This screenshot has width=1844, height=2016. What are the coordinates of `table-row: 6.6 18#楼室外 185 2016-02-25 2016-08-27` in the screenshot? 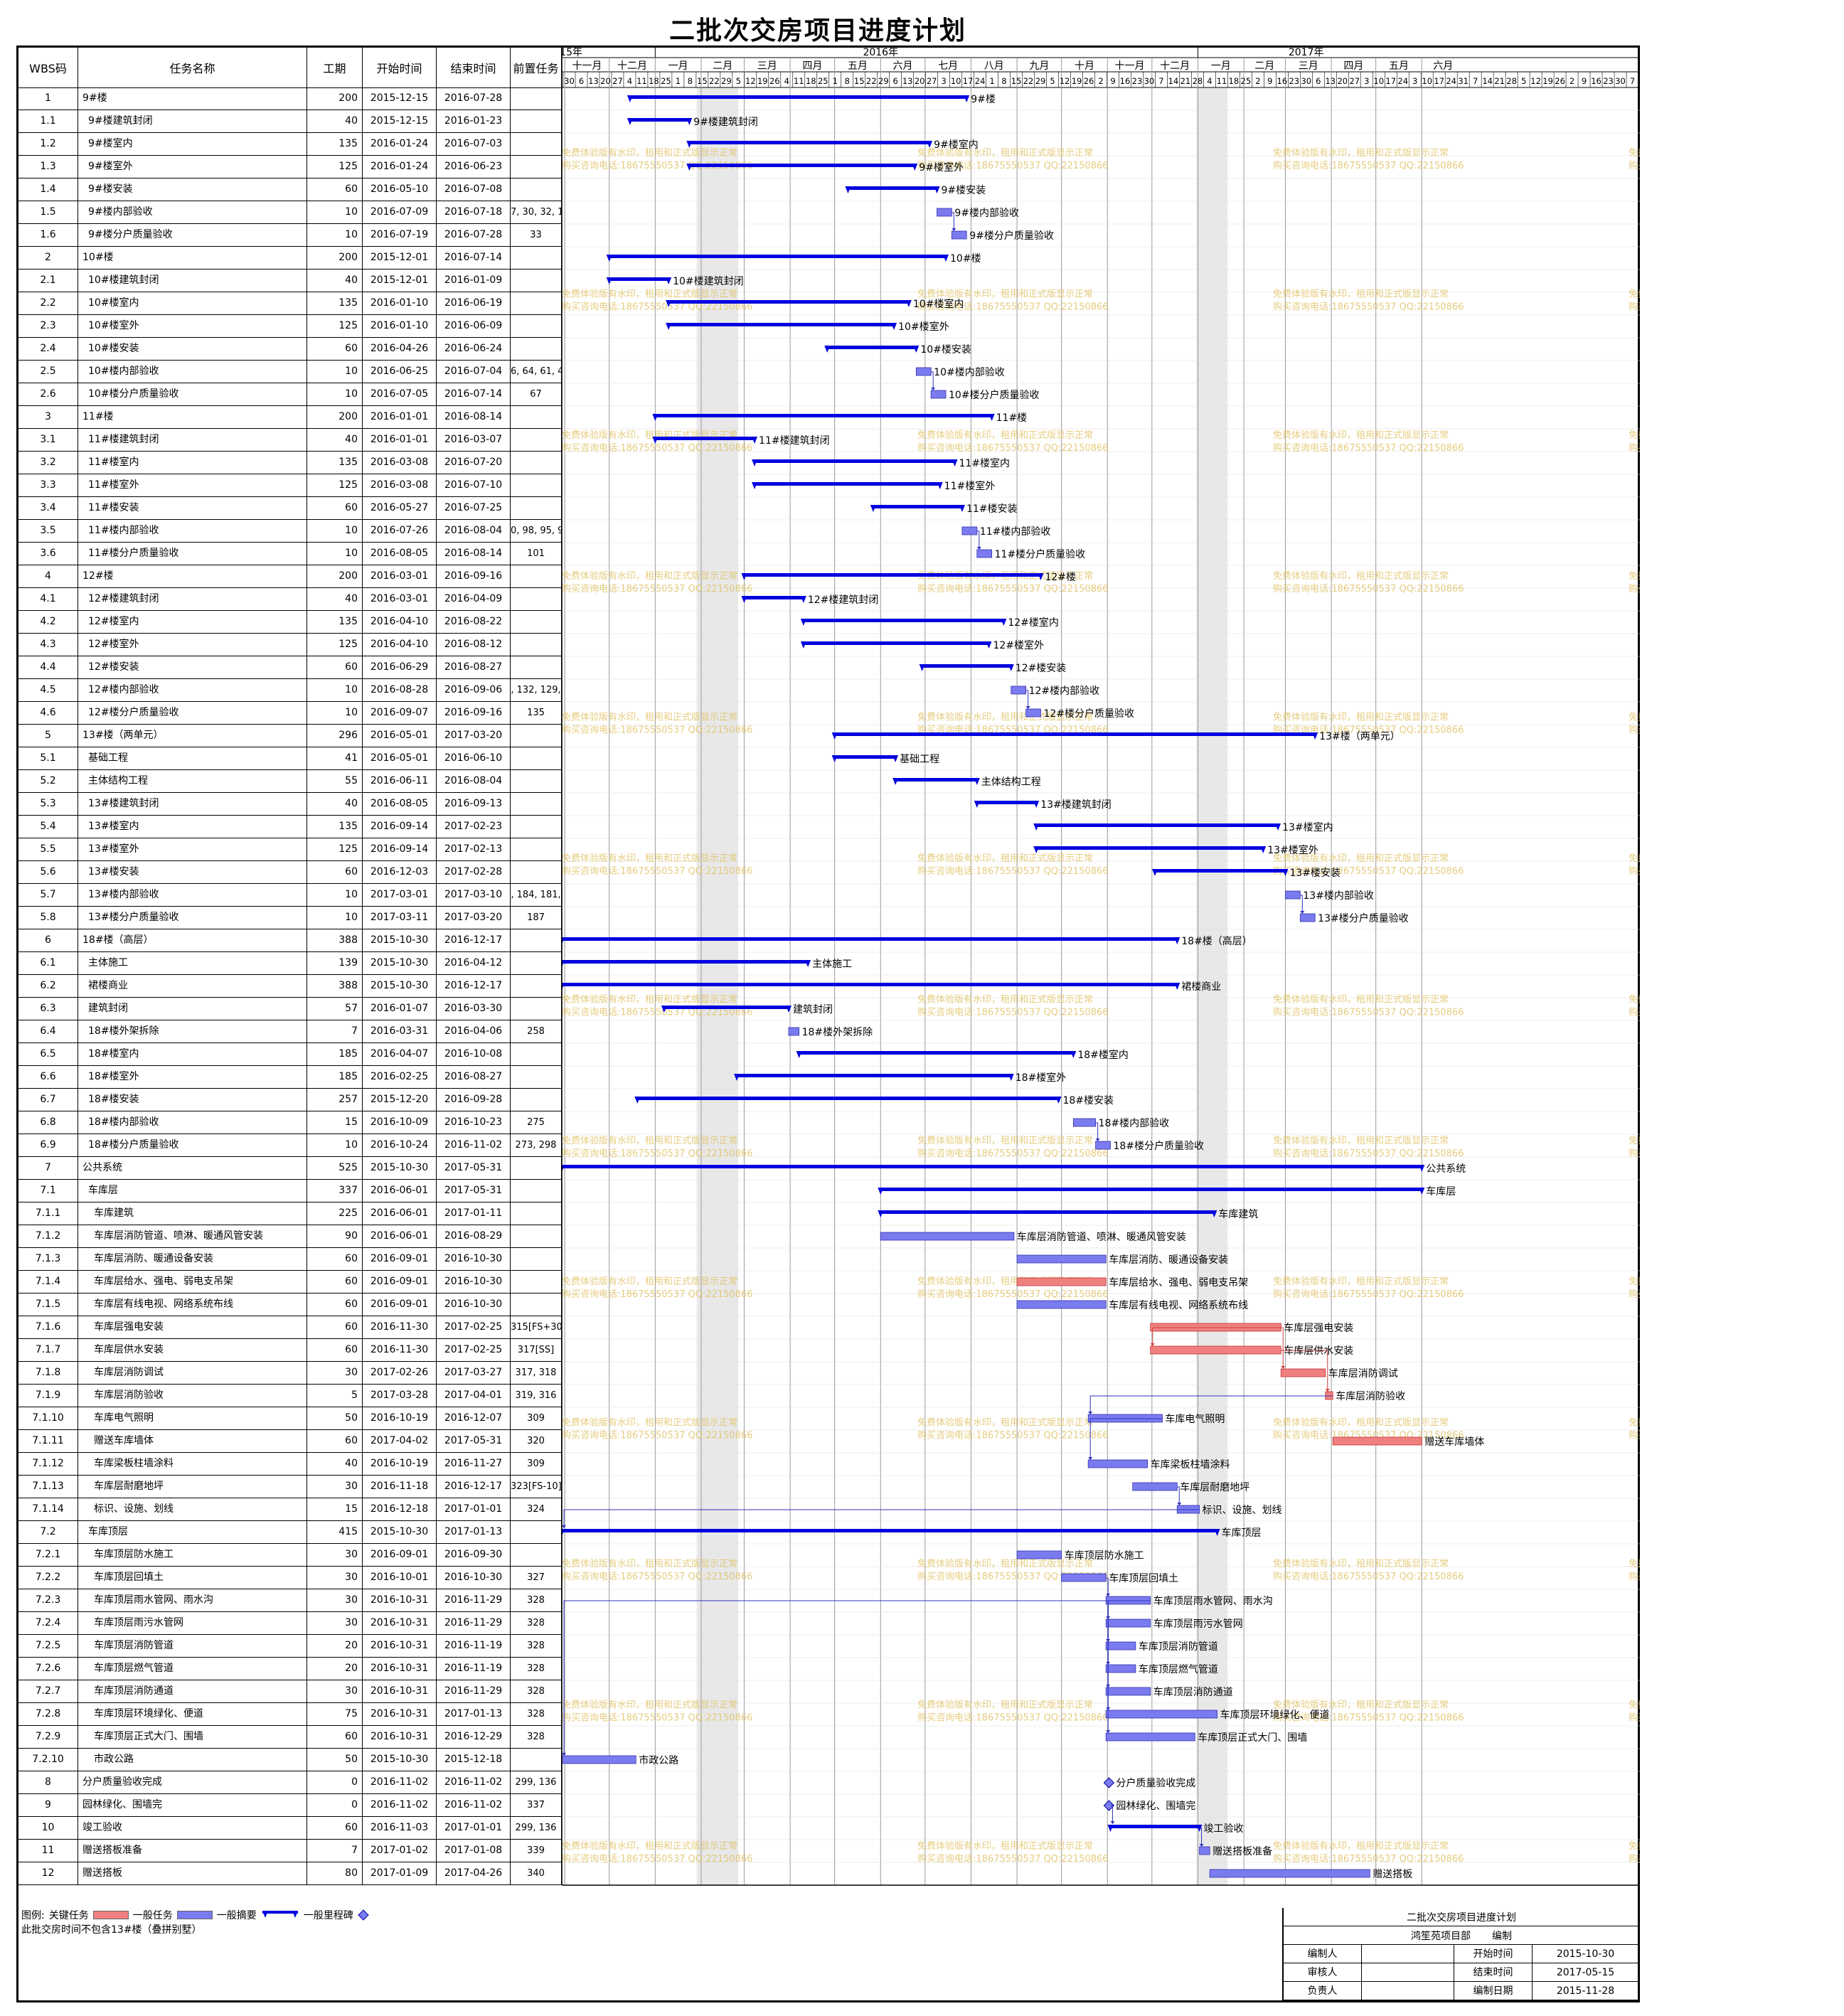 It's located at (290, 1077).